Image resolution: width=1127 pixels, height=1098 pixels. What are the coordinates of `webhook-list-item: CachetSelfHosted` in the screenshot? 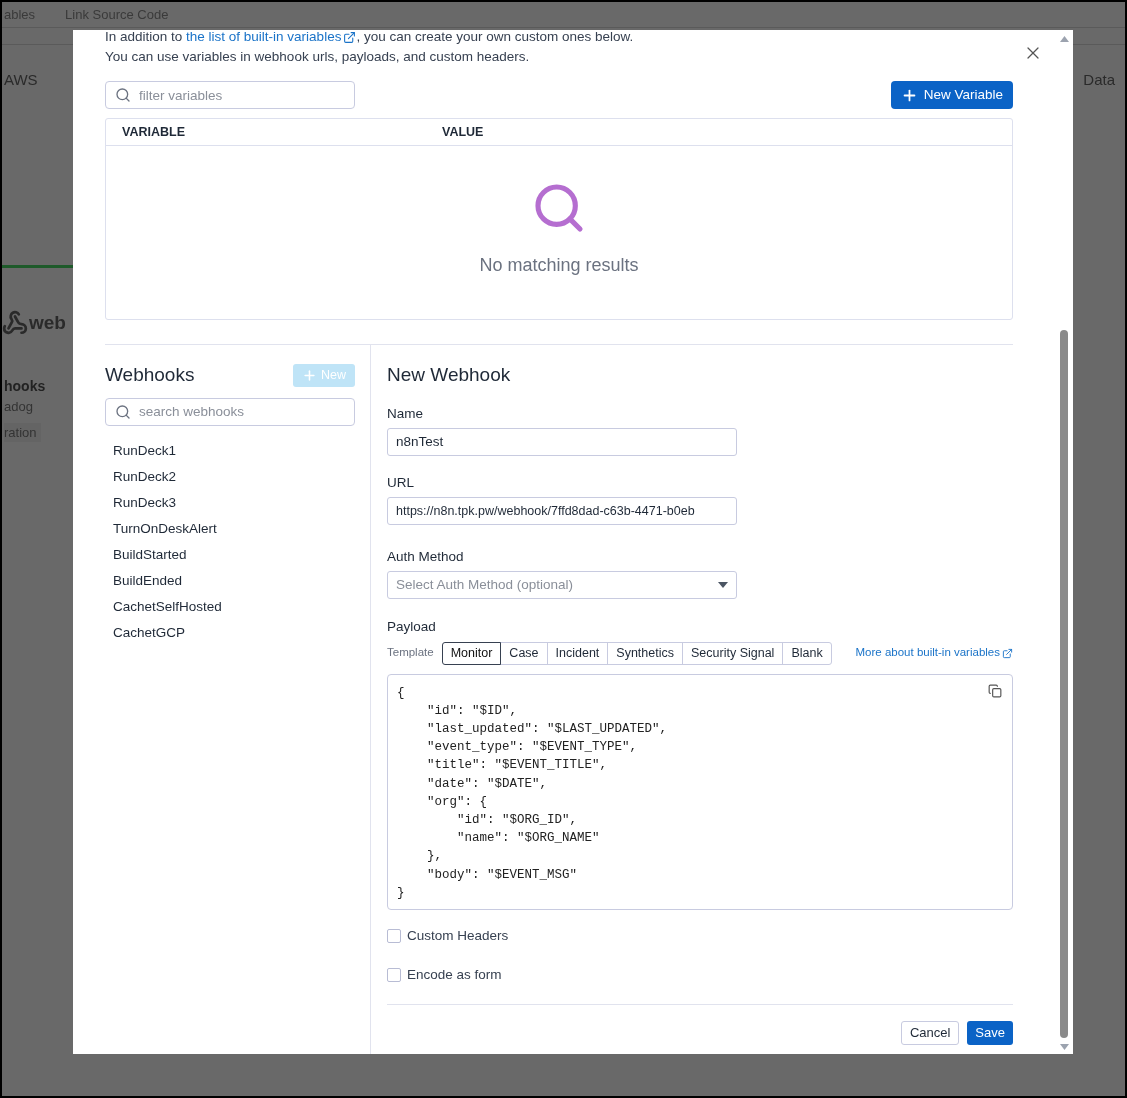 It's located at (230, 606).